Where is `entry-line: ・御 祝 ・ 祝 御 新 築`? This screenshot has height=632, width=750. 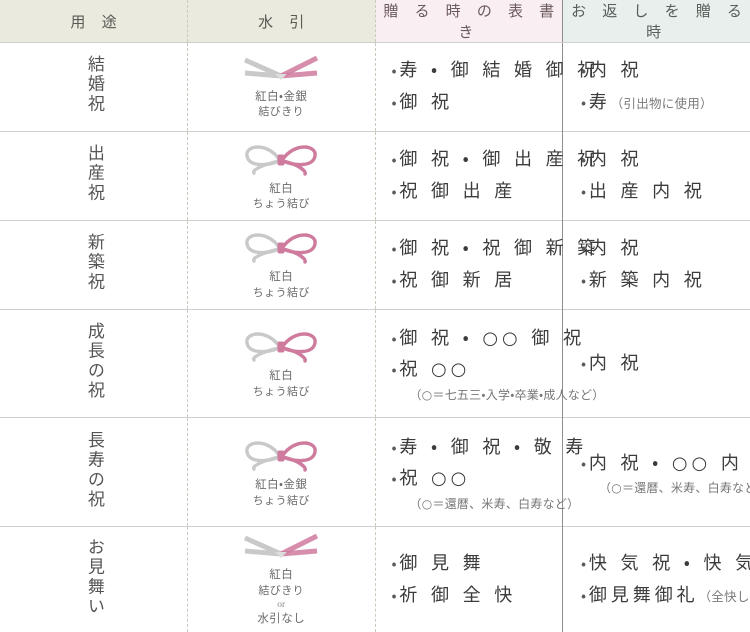 entry-line: ・御 祝 ・ 祝 御 新 築 is located at coordinates (494, 249).